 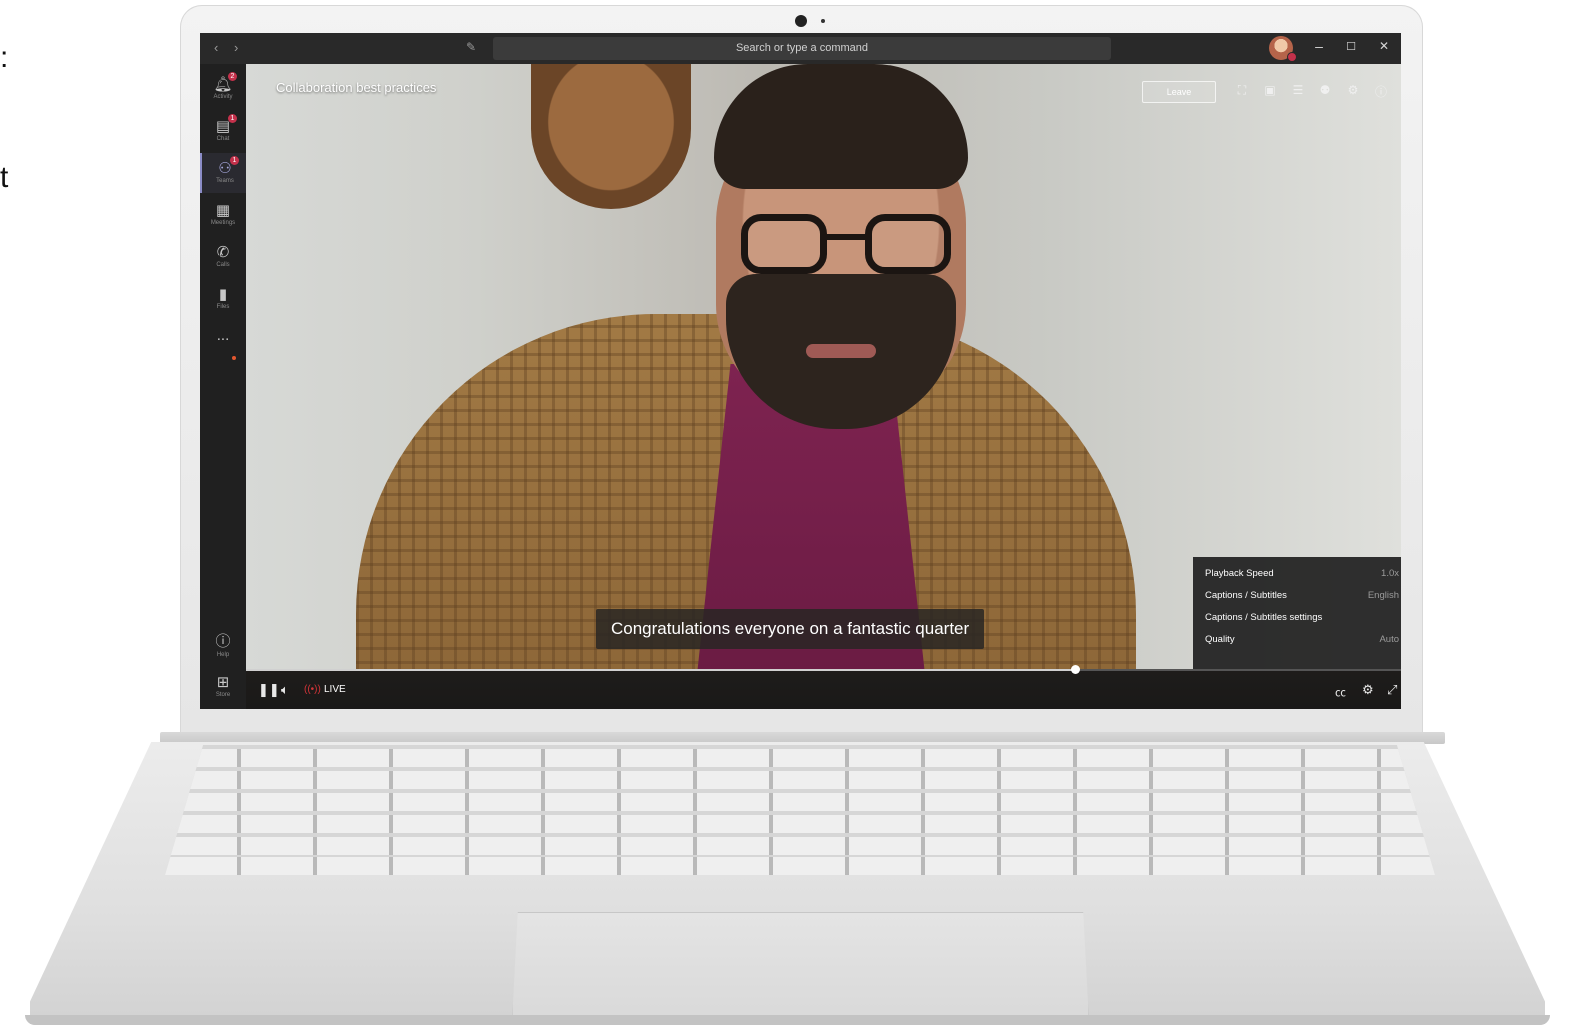 I want to click on title-bar: ‹ › ✎ Search or type a command – ☐ ✕, so click(x=800, y=48).